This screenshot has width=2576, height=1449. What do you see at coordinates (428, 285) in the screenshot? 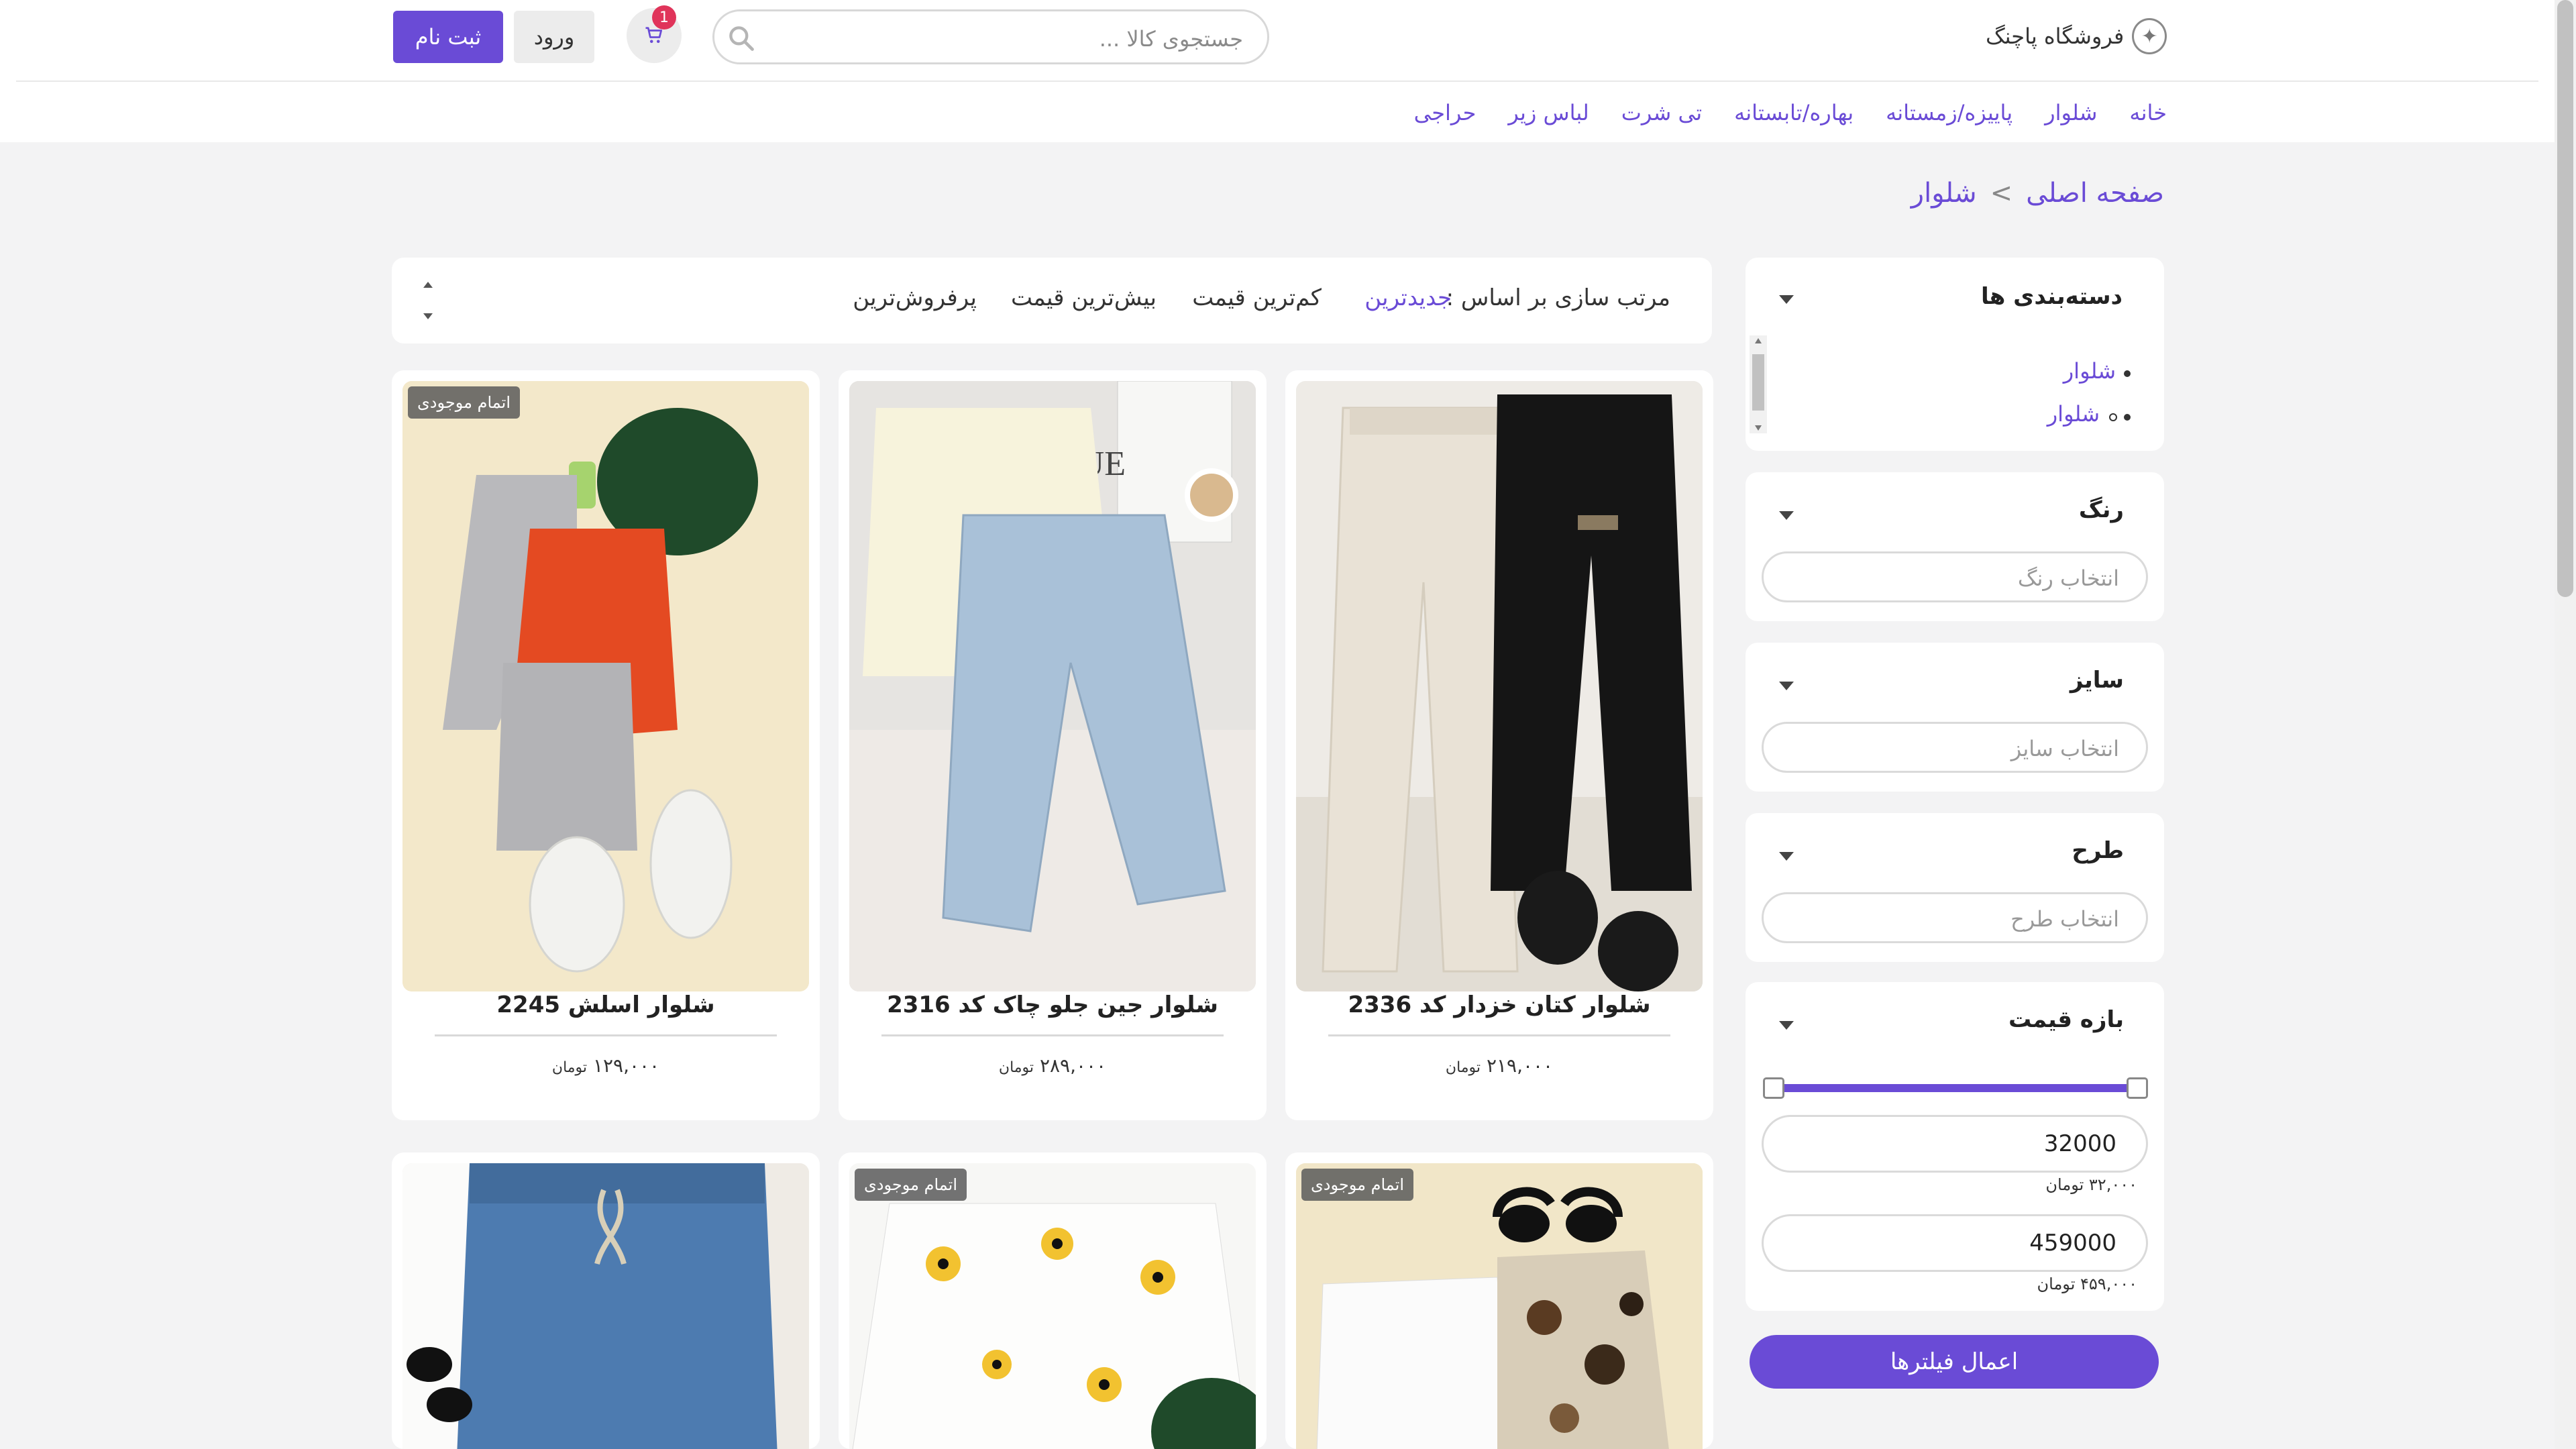
I see `spin-up-icon` at bounding box center [428, 285].